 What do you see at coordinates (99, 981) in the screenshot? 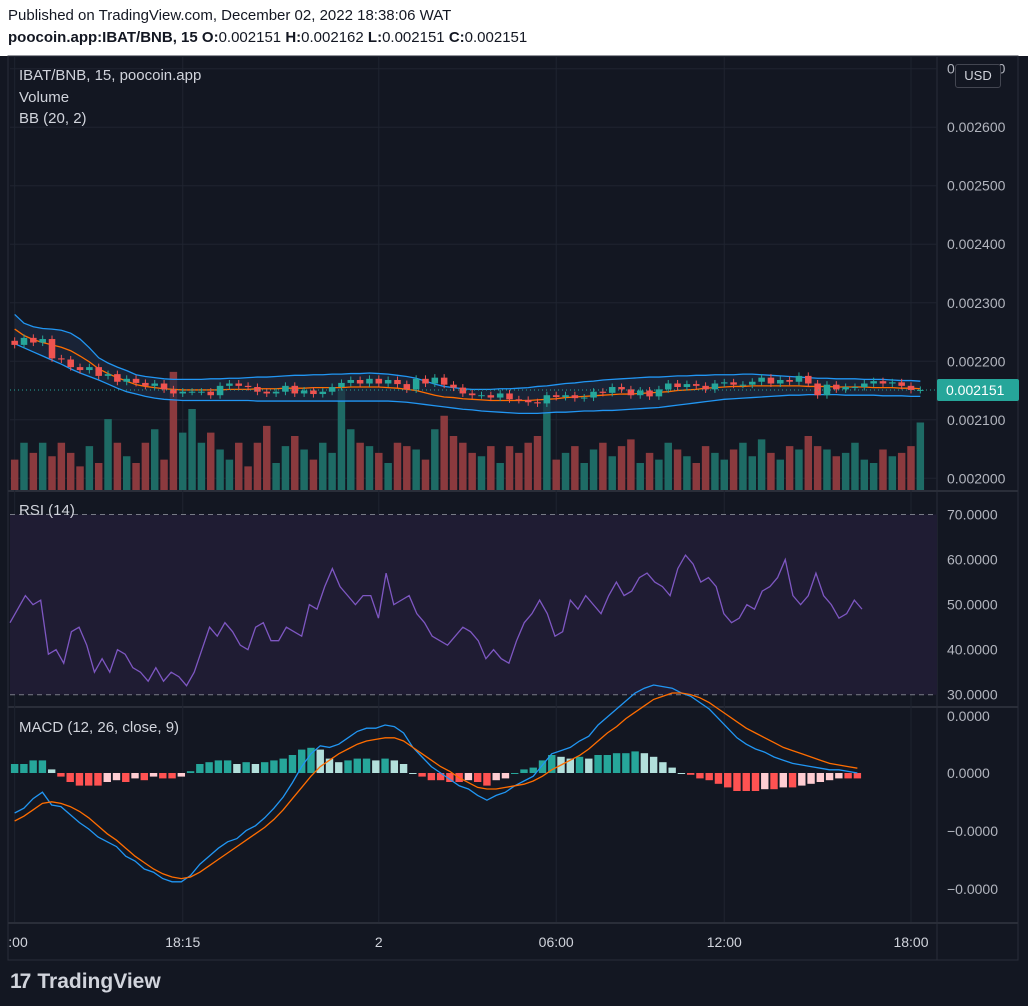
I see `tradingview-wordmark: TradingView` at bounding box center [99, 981].